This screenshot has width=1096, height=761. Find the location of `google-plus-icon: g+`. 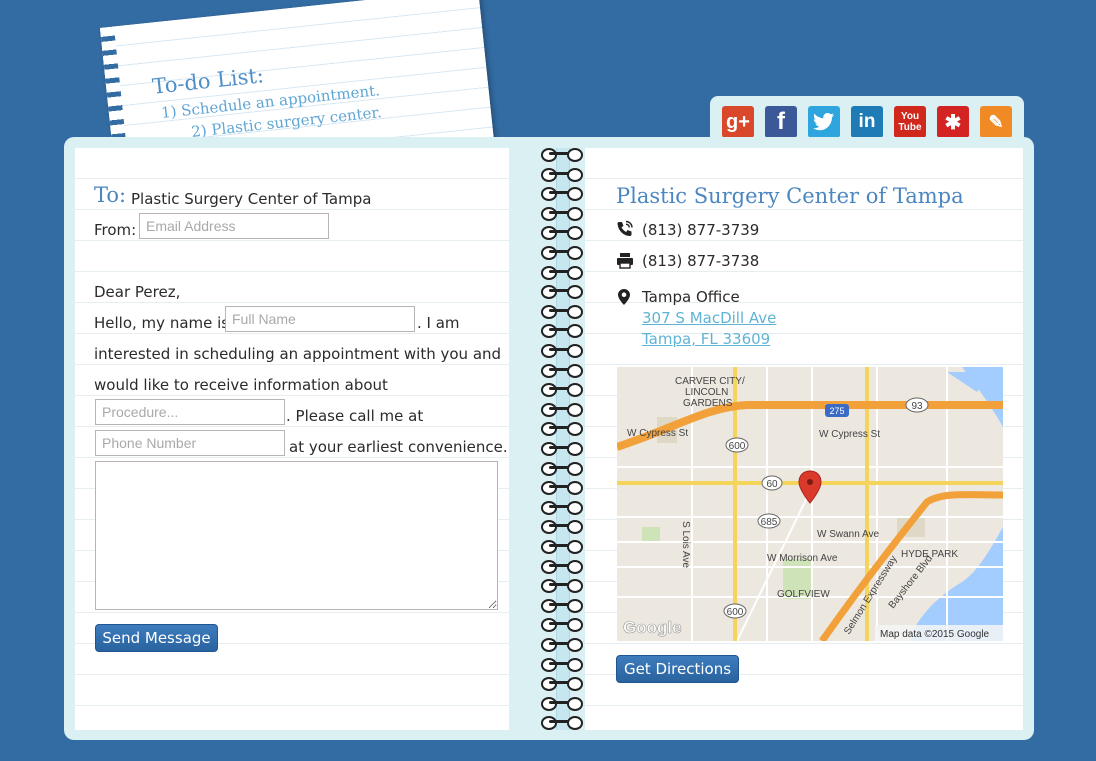

google-plus-icon: g+ is located at coordinates (738, 122).